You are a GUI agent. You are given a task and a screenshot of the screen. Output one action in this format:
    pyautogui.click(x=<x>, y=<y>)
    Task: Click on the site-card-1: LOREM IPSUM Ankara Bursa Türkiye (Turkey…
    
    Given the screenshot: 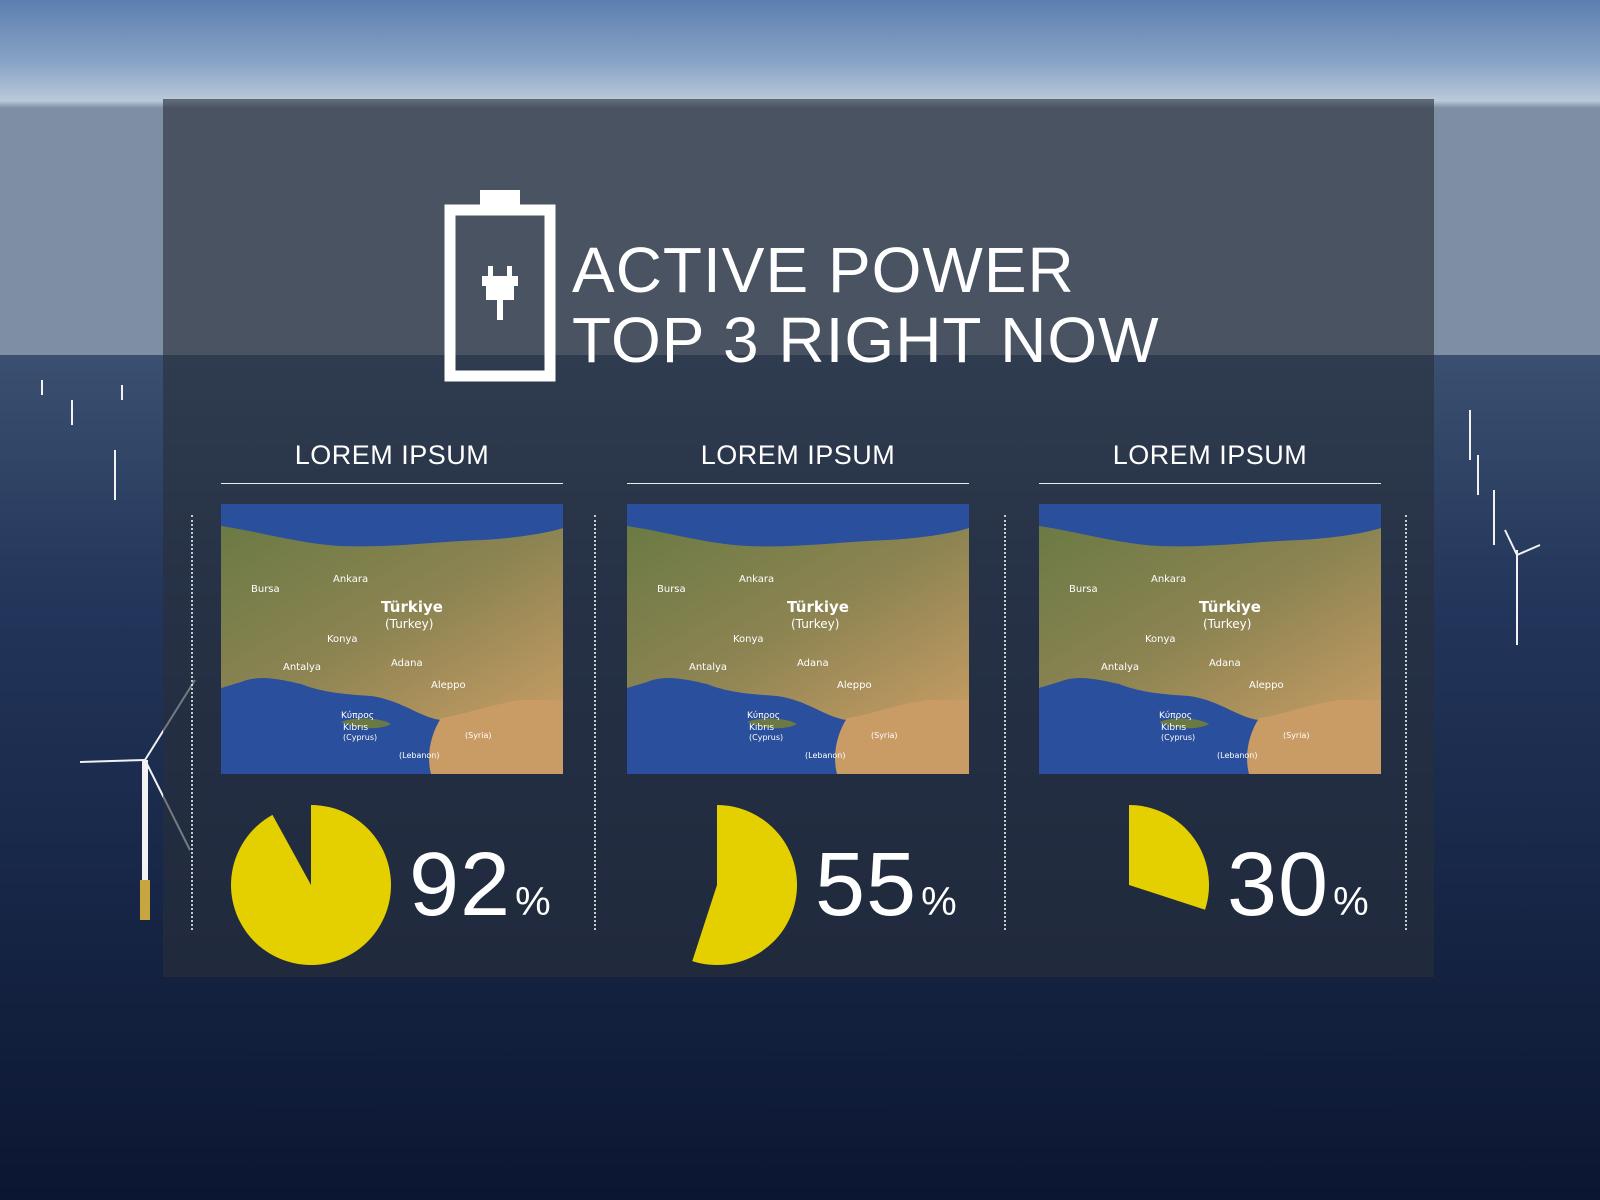 What is the action you would take?
    pyautogui.click(x=392, y=702)
    